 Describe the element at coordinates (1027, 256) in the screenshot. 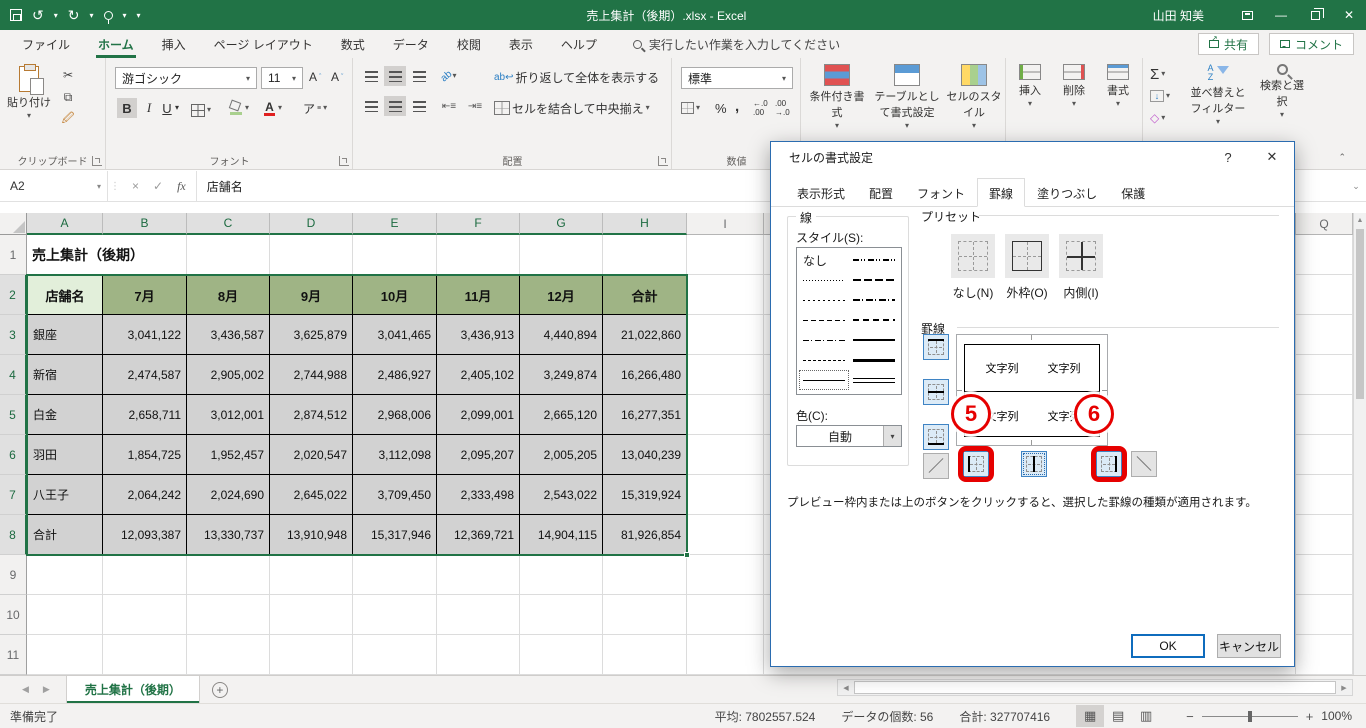

I see `preset-outline-button` at that location.